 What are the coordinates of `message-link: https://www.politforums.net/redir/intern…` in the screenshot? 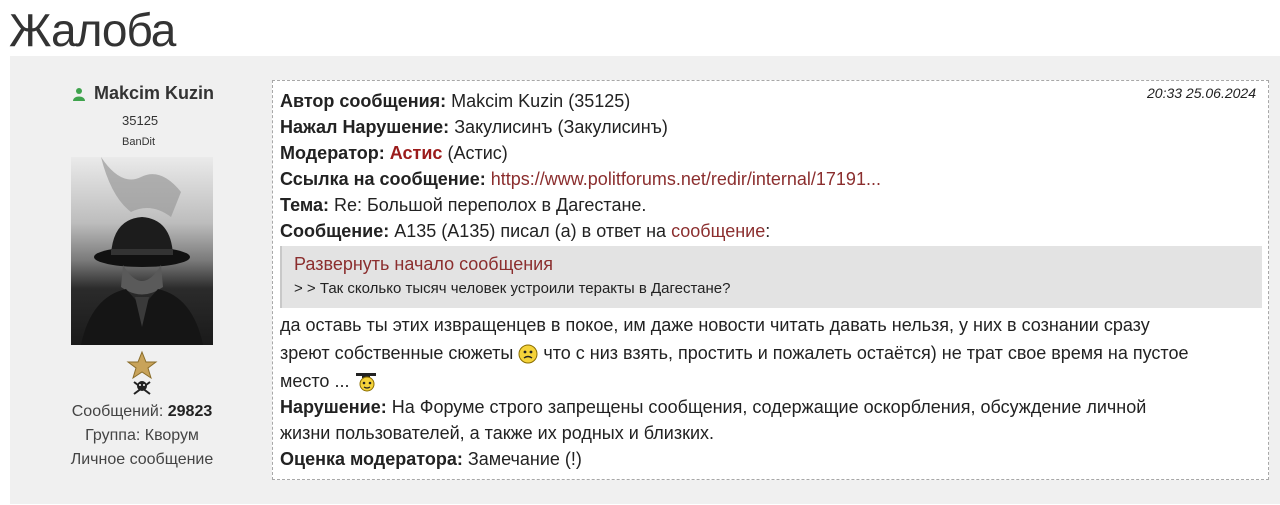 It's located at (686, 179).